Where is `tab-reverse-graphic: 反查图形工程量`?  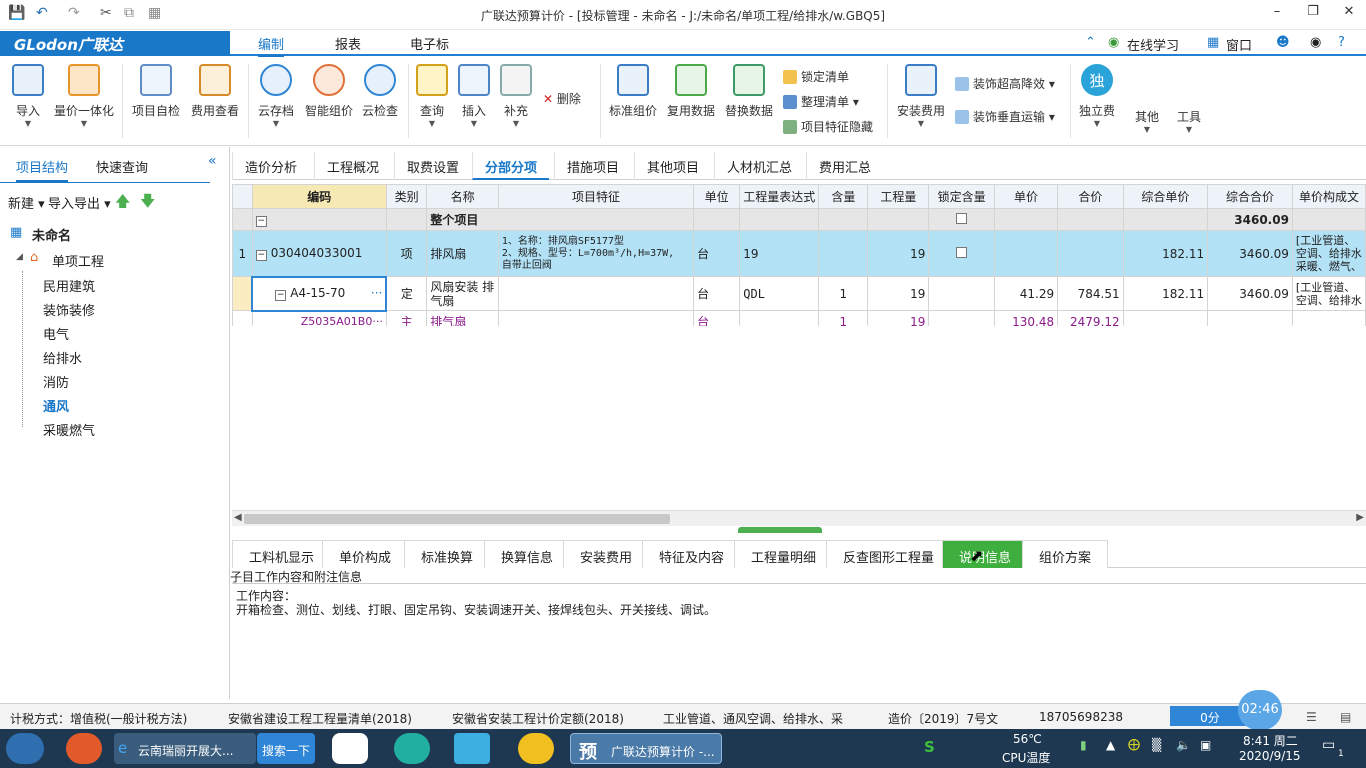
tab-reverse-graphic: 反查图形工程量 is located at coordinates (889, 554).